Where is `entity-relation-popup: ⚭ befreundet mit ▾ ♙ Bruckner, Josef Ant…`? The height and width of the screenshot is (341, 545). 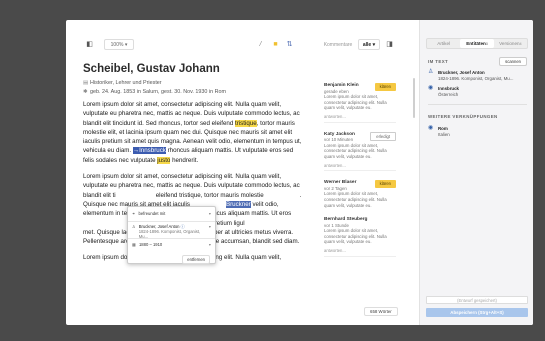
entity-relation-popup: ⚭ befreundet mit ▾ ♙ Bruckner, Josef Ant… is located at coordinates (171, 235).